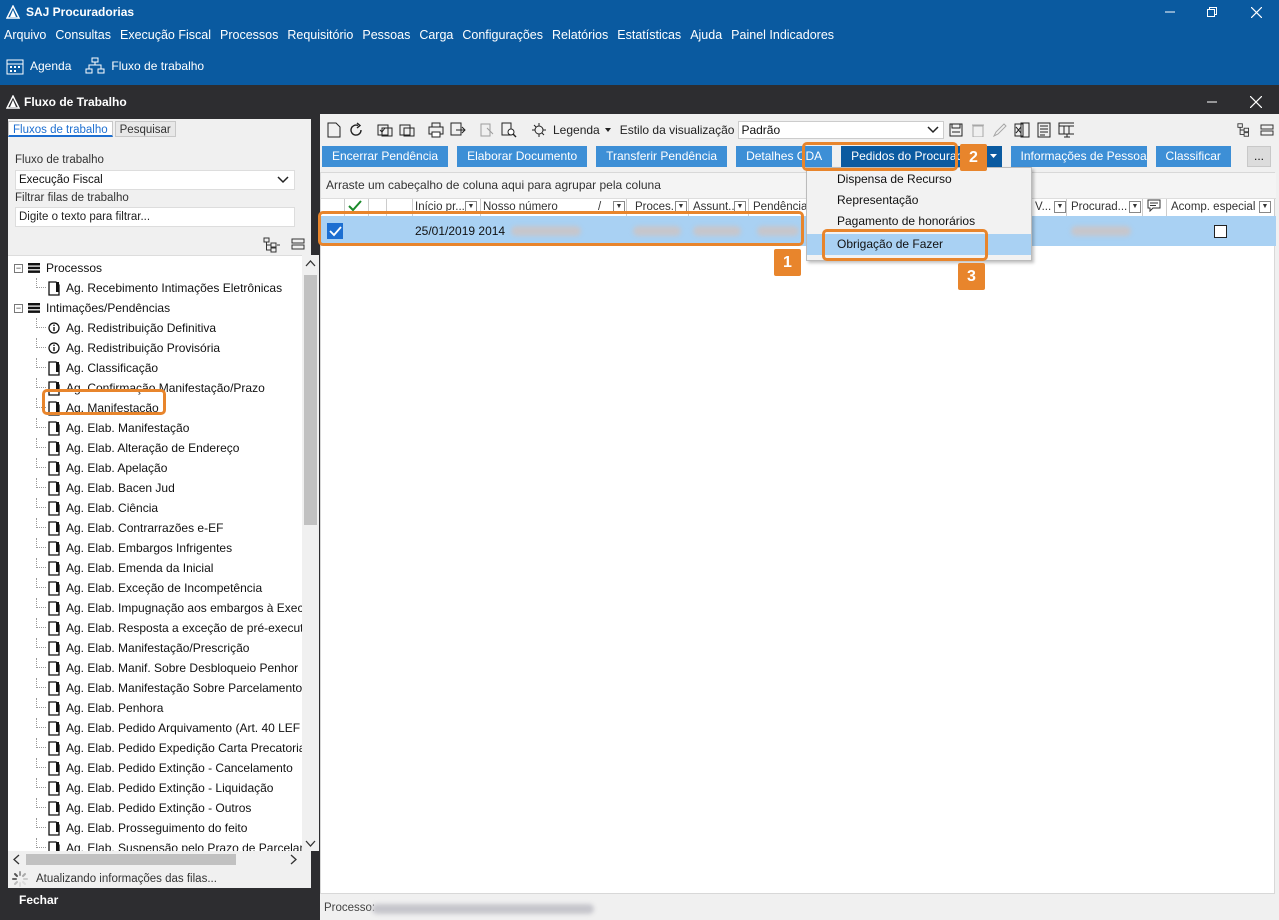 The width and height of the screenshot is (1279, 920). Describe the element at coordinates (1193, 156) in the screenshot. I see `classificar-button: Classificar` at that location.